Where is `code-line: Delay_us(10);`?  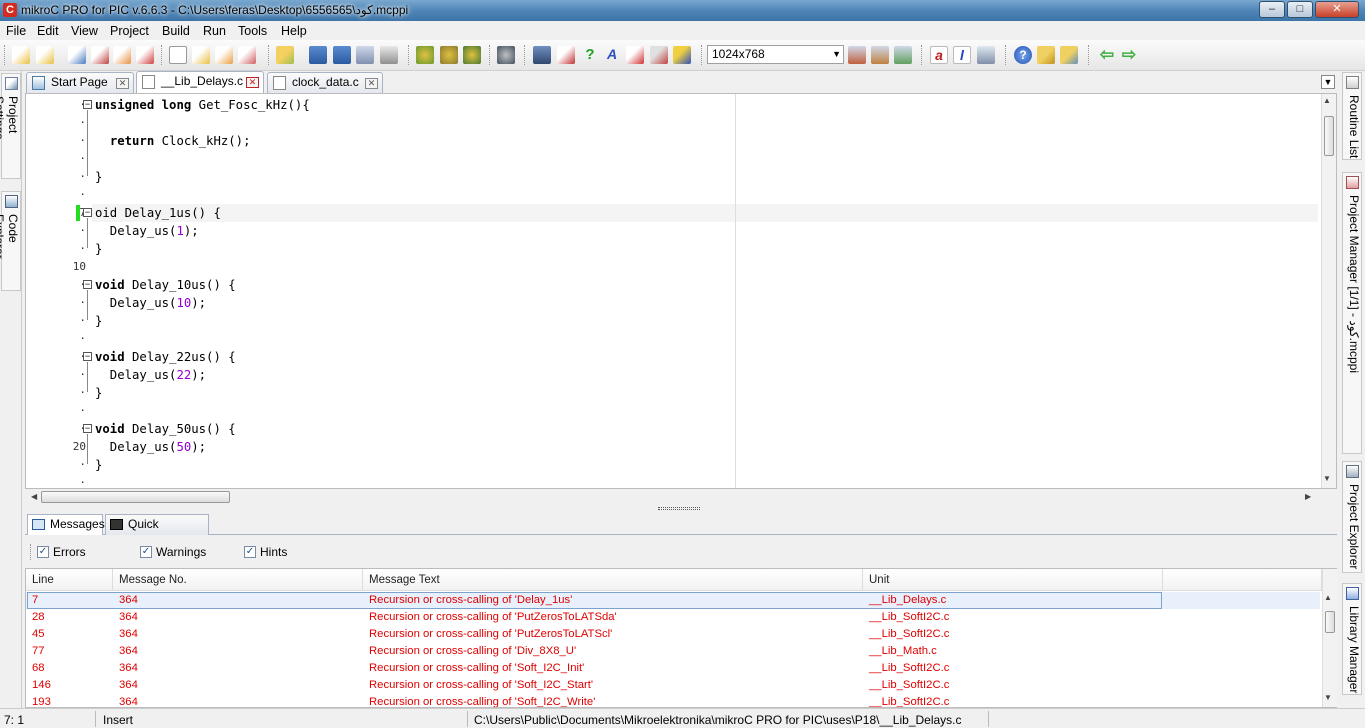 code-line: Delay_us(10); is located at coordinates (150, 303).